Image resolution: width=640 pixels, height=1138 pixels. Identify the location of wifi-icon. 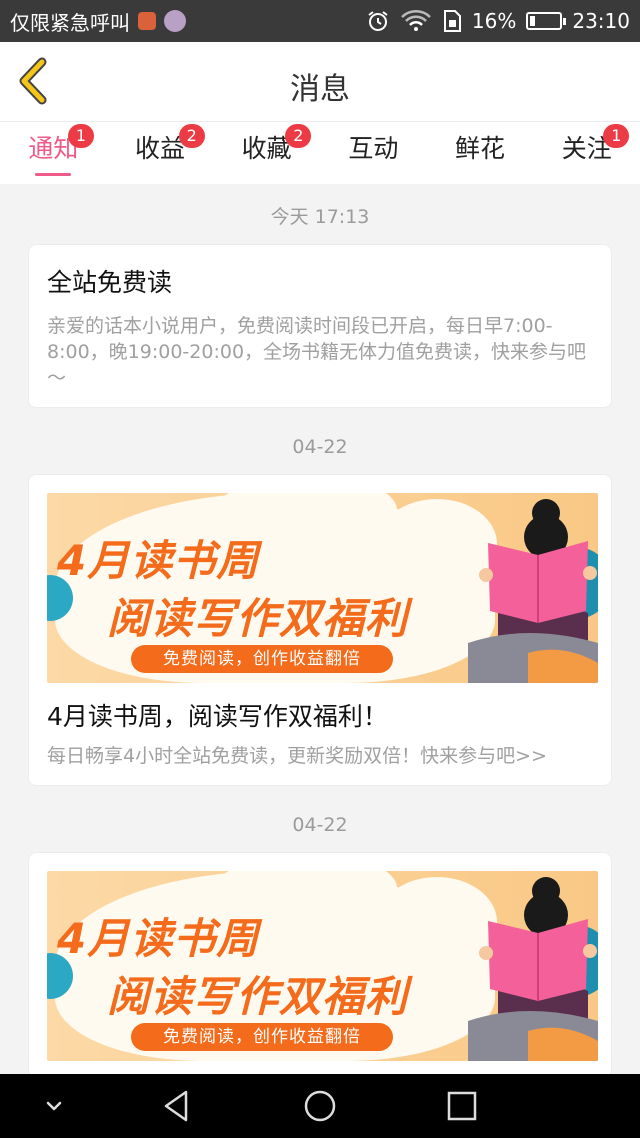
(416, 20).